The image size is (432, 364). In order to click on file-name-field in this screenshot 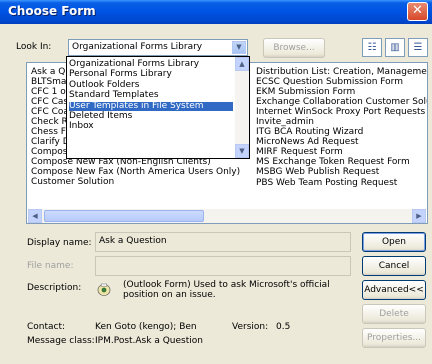, I will do `click(223, 266)`.